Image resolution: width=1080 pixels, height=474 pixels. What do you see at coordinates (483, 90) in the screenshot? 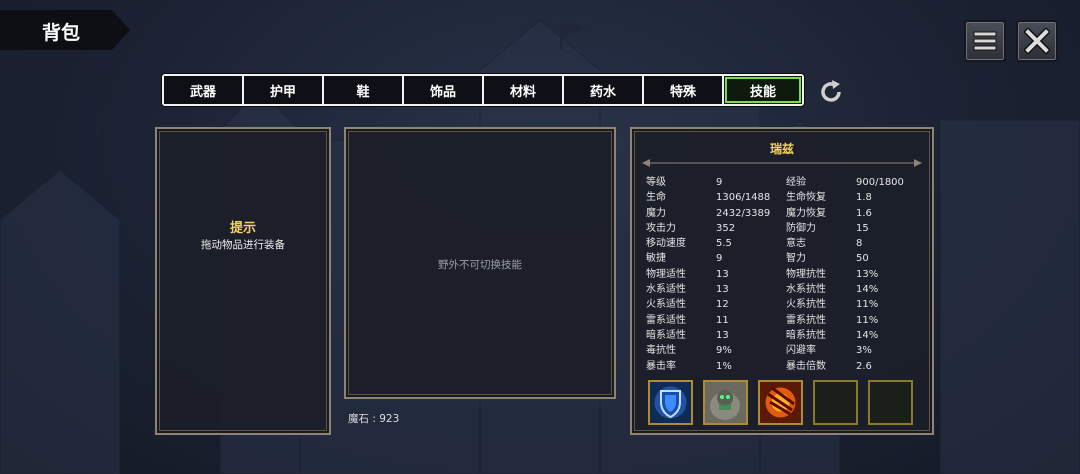
I see `category-tabs: 武器 护甲 鞋 饰品 材料 药水 特殊 技能` at bounding box center [483, 90].